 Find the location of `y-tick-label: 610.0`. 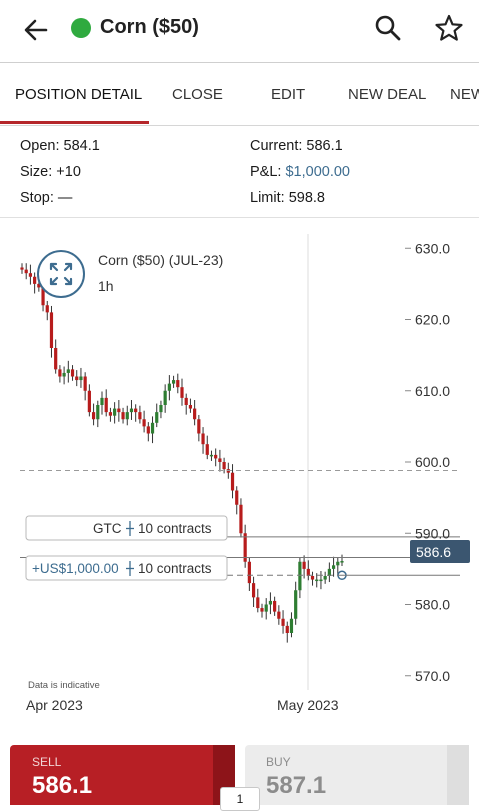

y-tick-label: 610.0 is located at coordinates (432, 391).